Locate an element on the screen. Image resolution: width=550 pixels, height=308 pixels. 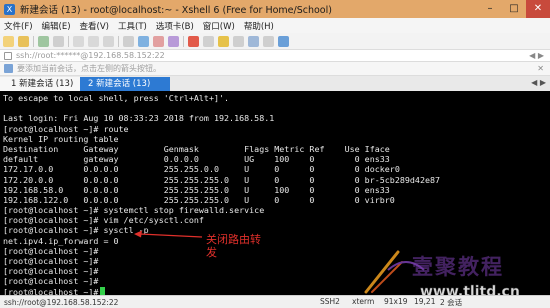
menu-view: 查看(V) is located at coordinates (94, 26).